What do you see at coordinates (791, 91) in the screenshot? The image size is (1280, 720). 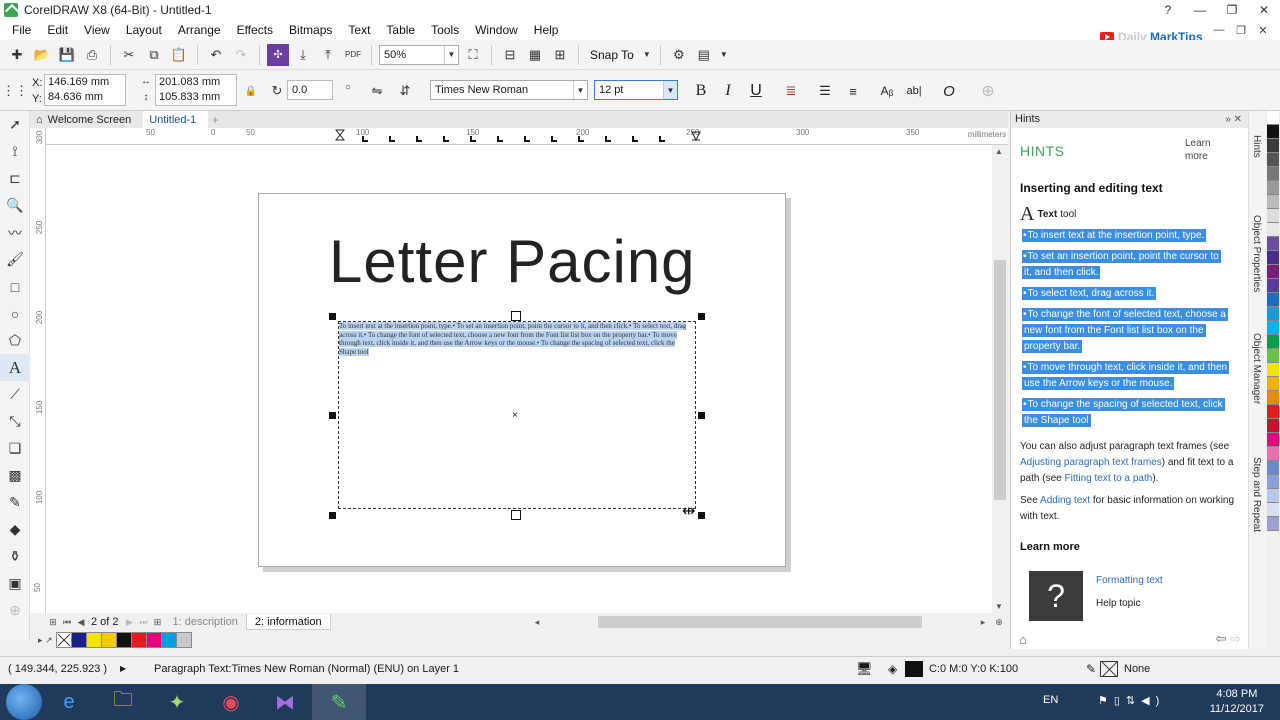 I see `no-alignment-icon: ≣` at bounding box center [791, 91].